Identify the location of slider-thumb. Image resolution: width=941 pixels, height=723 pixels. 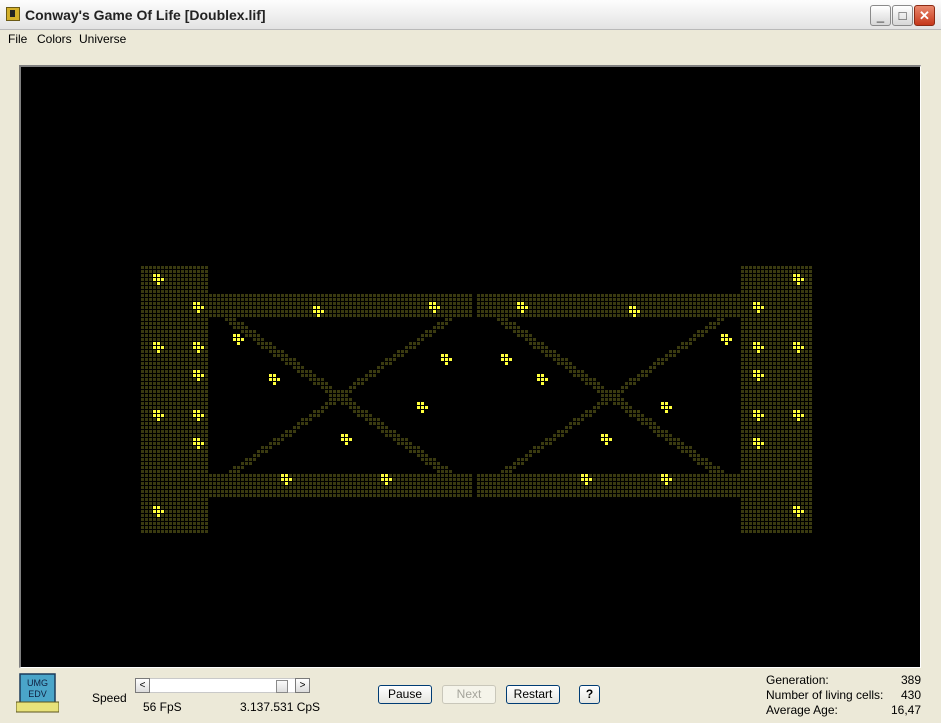
(282, 686).